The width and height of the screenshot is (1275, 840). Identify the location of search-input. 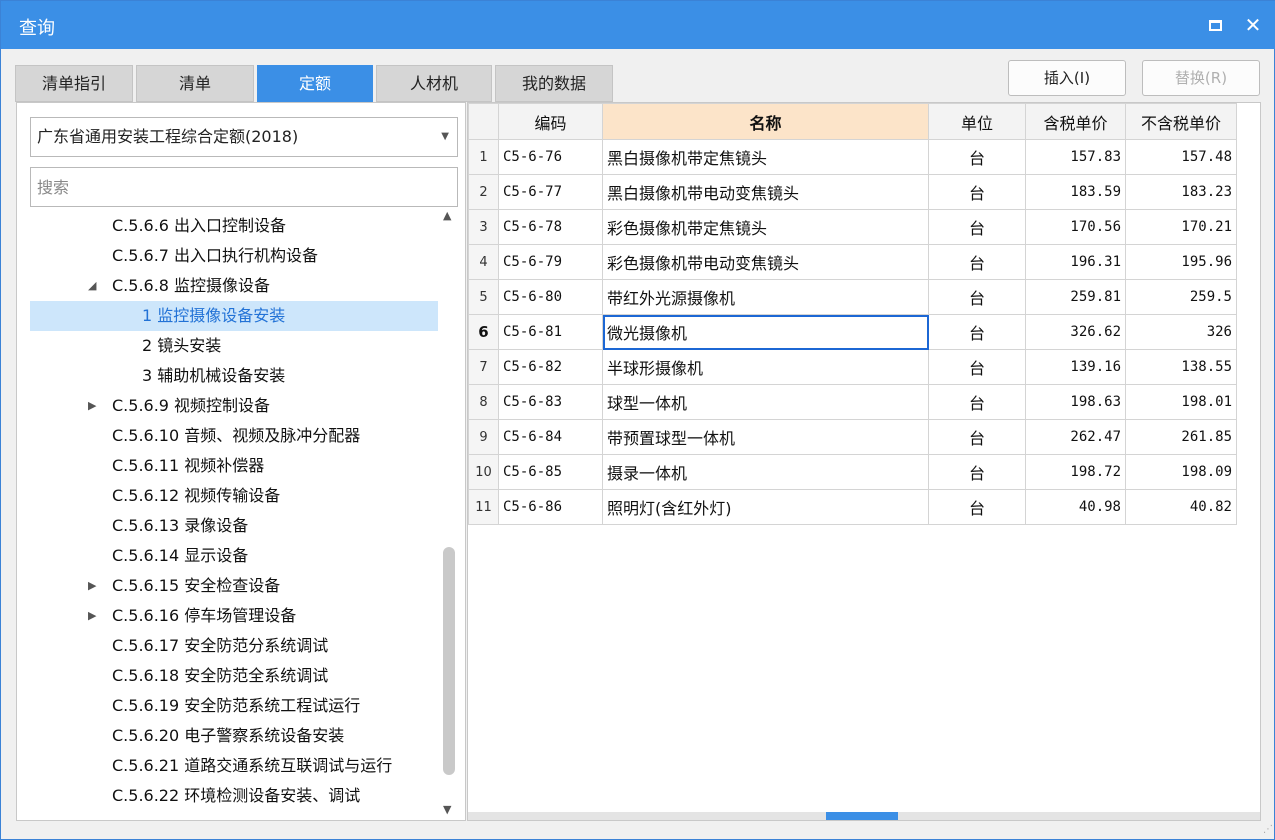
(244, 187).